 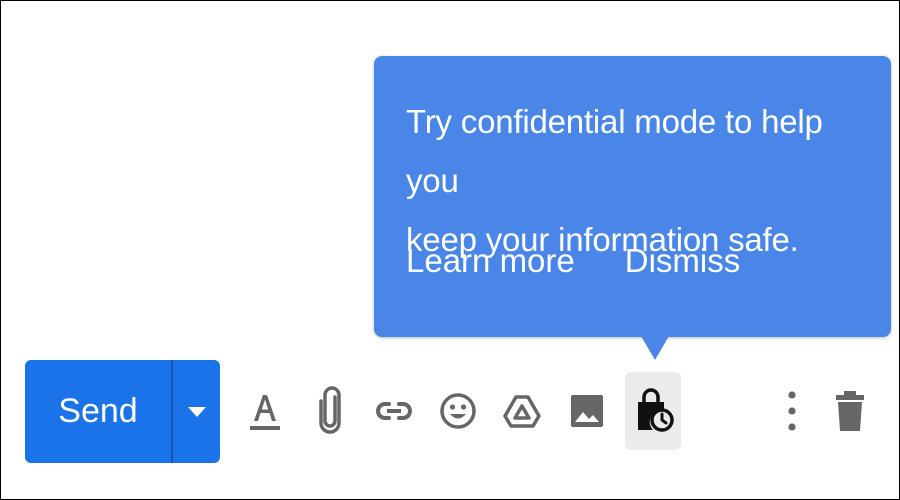 I want to click on insert-emoji-button, so click(x=458, y=411).